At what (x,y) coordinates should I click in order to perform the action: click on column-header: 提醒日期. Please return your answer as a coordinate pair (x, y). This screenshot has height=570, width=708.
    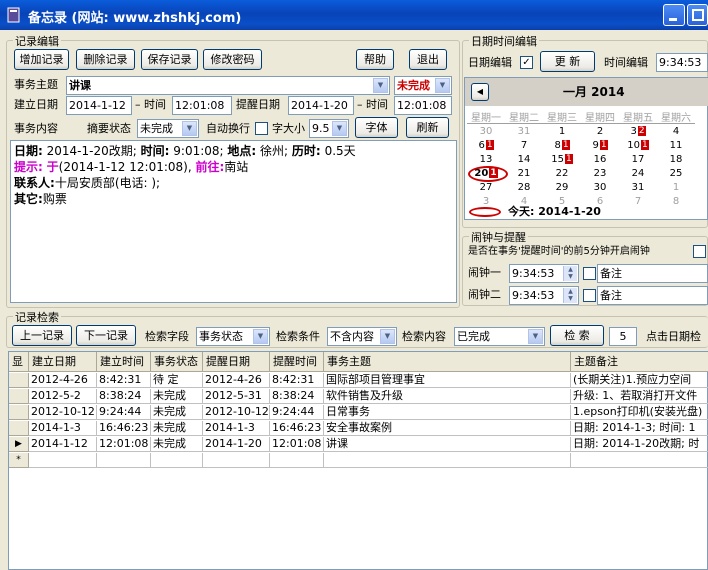
    Looking at the image, I should click on (236, 362).